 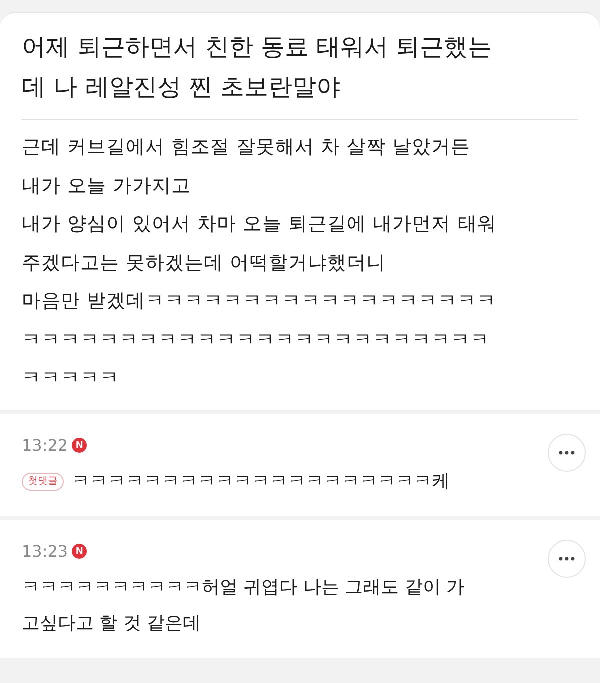 I want to click on post-body-line: ㅋㅋㅋㅋㅋㅋㅋㅋㅋㅋㅋㅋㅋㅋㅋㅋㅋㅋㅋㅋㅋㅋㅋㅋ, so click(x=256, y=340).